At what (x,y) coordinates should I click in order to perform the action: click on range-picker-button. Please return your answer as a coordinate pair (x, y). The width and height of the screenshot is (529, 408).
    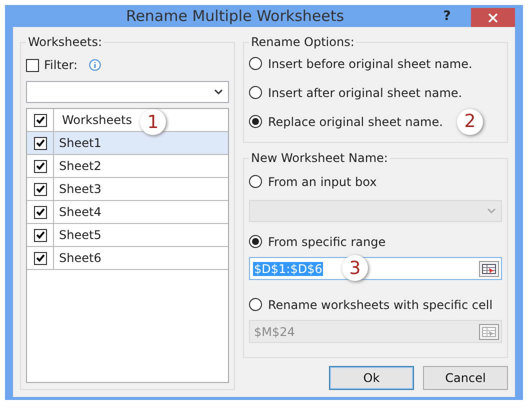
    Looking at the image, I should click on (489, 268).